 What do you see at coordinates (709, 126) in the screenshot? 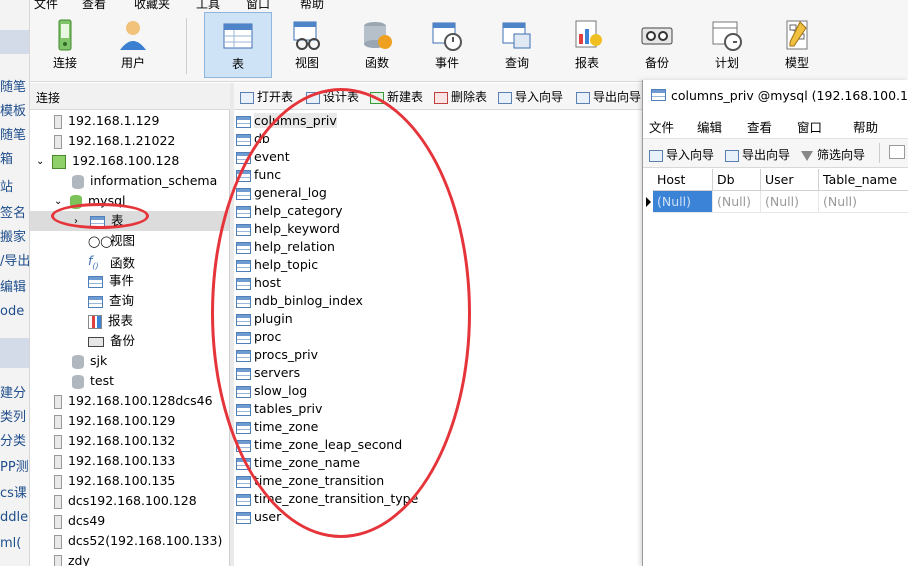
I see `window-menu-edit: 编辑` at bounding box center [709, 126].